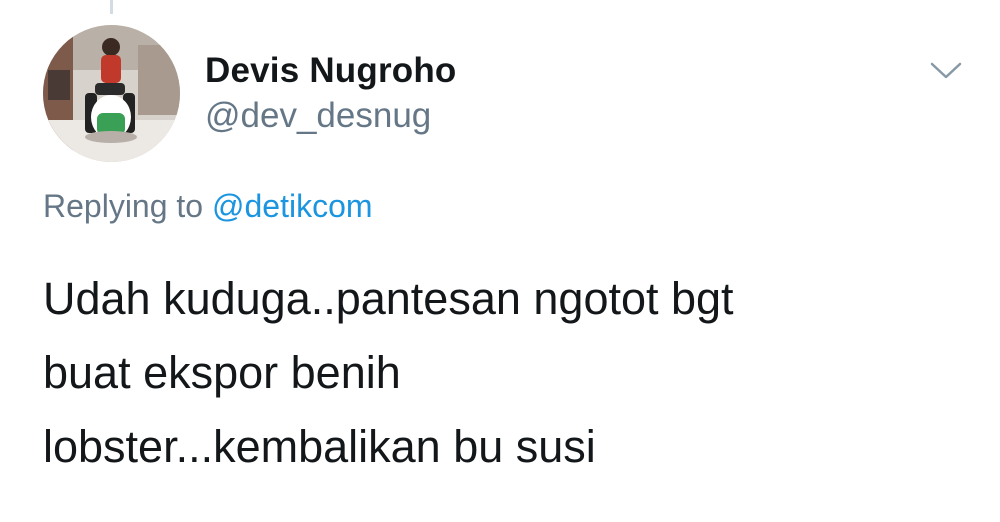 Image resolution: width=1000 pixels, height=522 pixels. What do you see at coordinates (222, 372) in the screenshot?
I see `tweet-text-line: buat ekspor benih` at bounding box center [222, 372].